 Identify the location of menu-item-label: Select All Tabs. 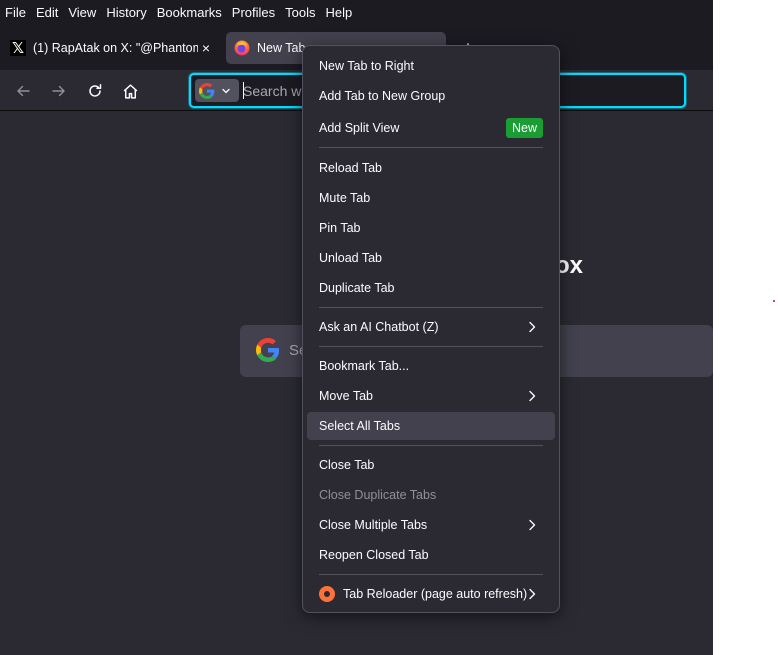
(360, 426).